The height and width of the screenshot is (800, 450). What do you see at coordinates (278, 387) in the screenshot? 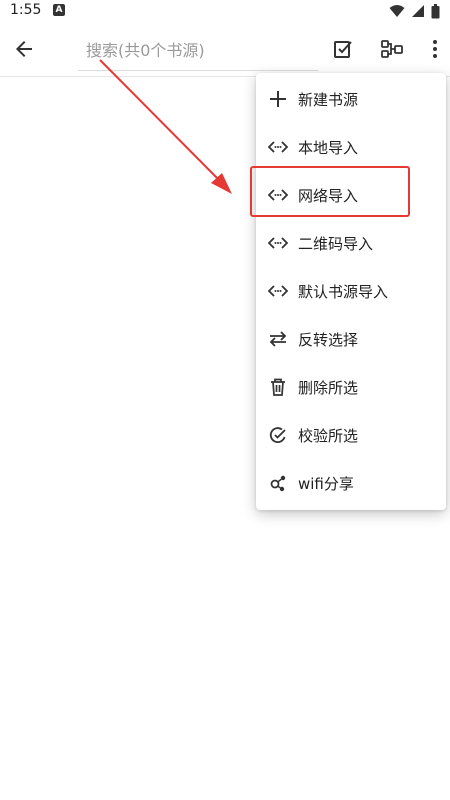
I see `trash-icon` at bounding box center [278, 387].